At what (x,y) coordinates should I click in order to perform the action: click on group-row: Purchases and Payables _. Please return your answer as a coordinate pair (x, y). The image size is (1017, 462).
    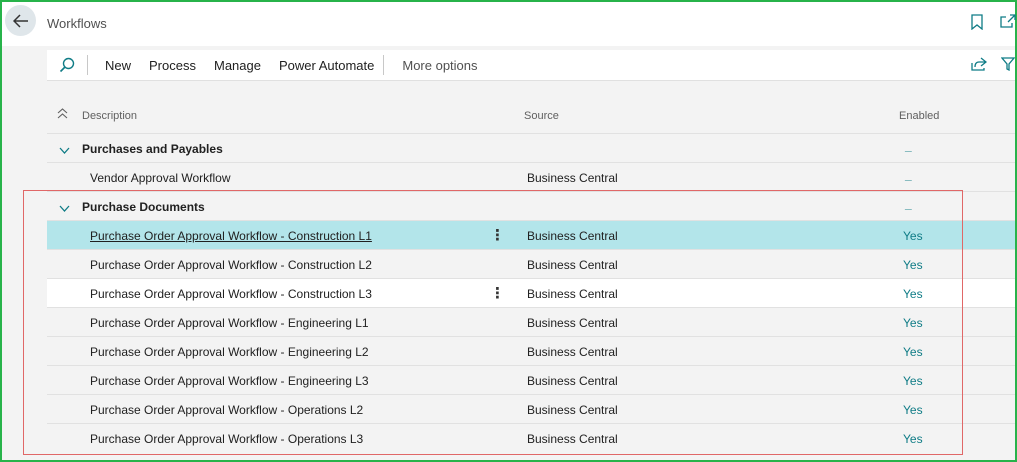
    Looking at the image, I should click on (531, 147).